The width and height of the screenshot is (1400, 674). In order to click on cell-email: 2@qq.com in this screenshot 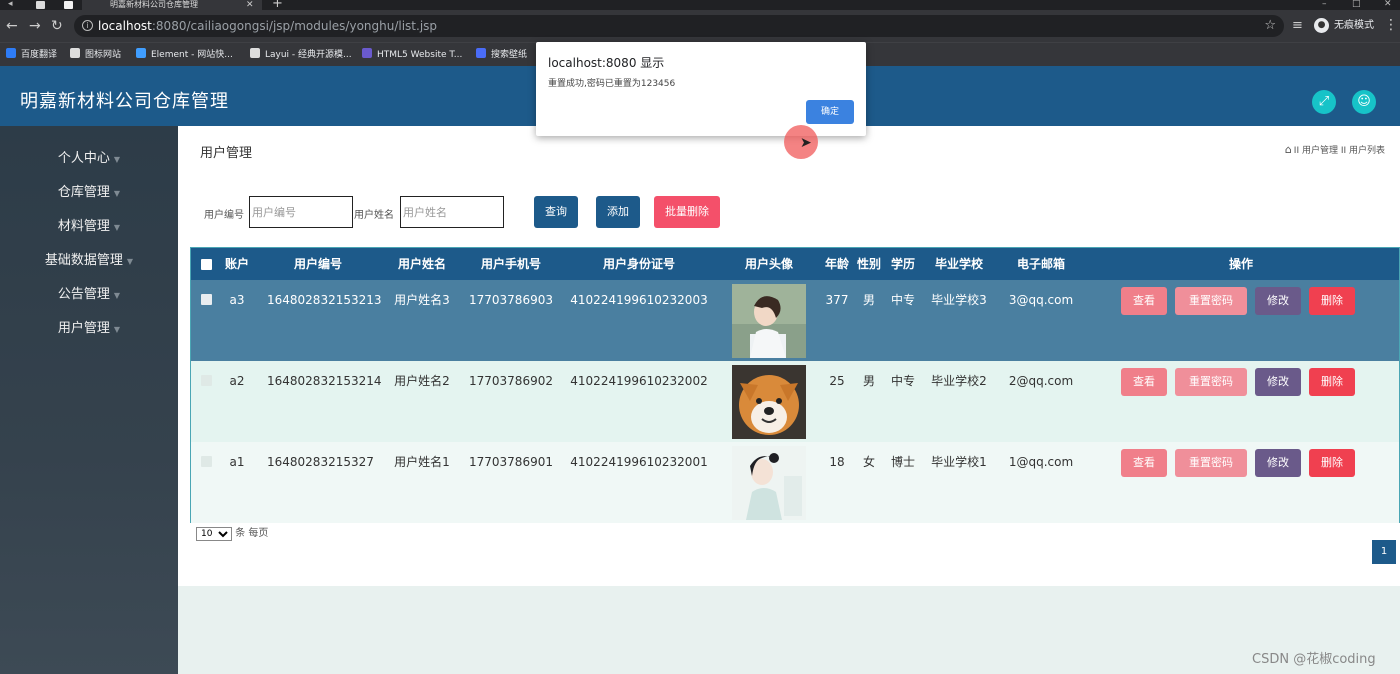, I will do `click(1041, 381)`.